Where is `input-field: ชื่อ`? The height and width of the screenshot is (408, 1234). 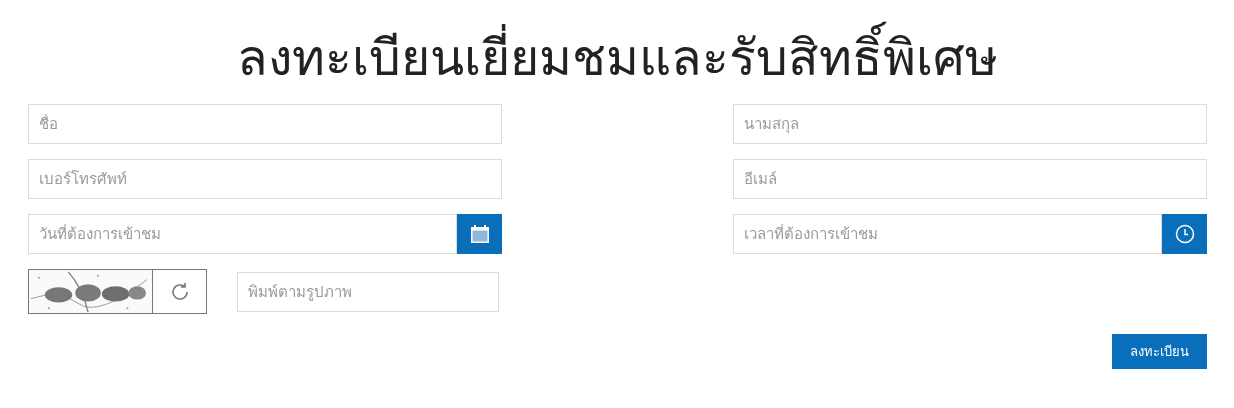 input-field: ชื่อ is located at coordinates (265, 124).